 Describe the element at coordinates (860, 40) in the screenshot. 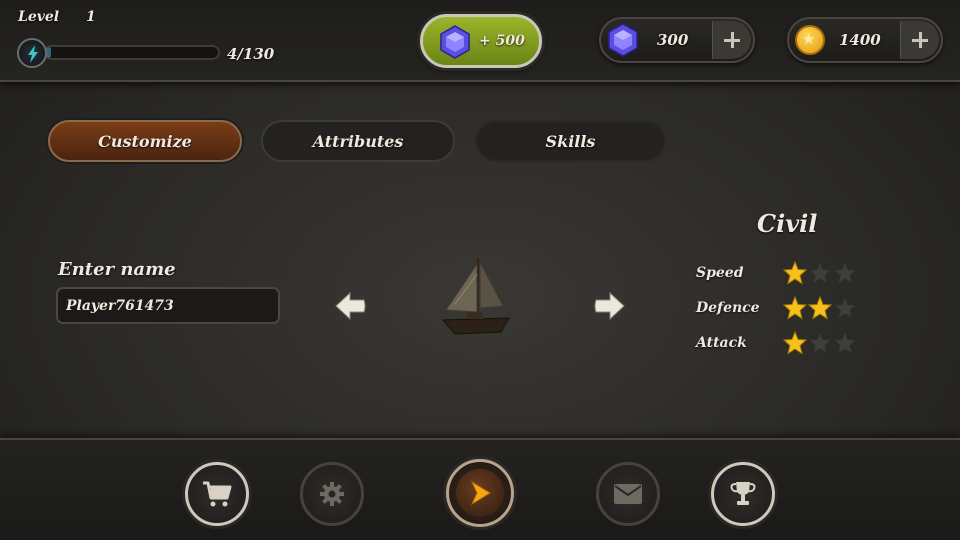

I see `coins-value: 1400` at that location.